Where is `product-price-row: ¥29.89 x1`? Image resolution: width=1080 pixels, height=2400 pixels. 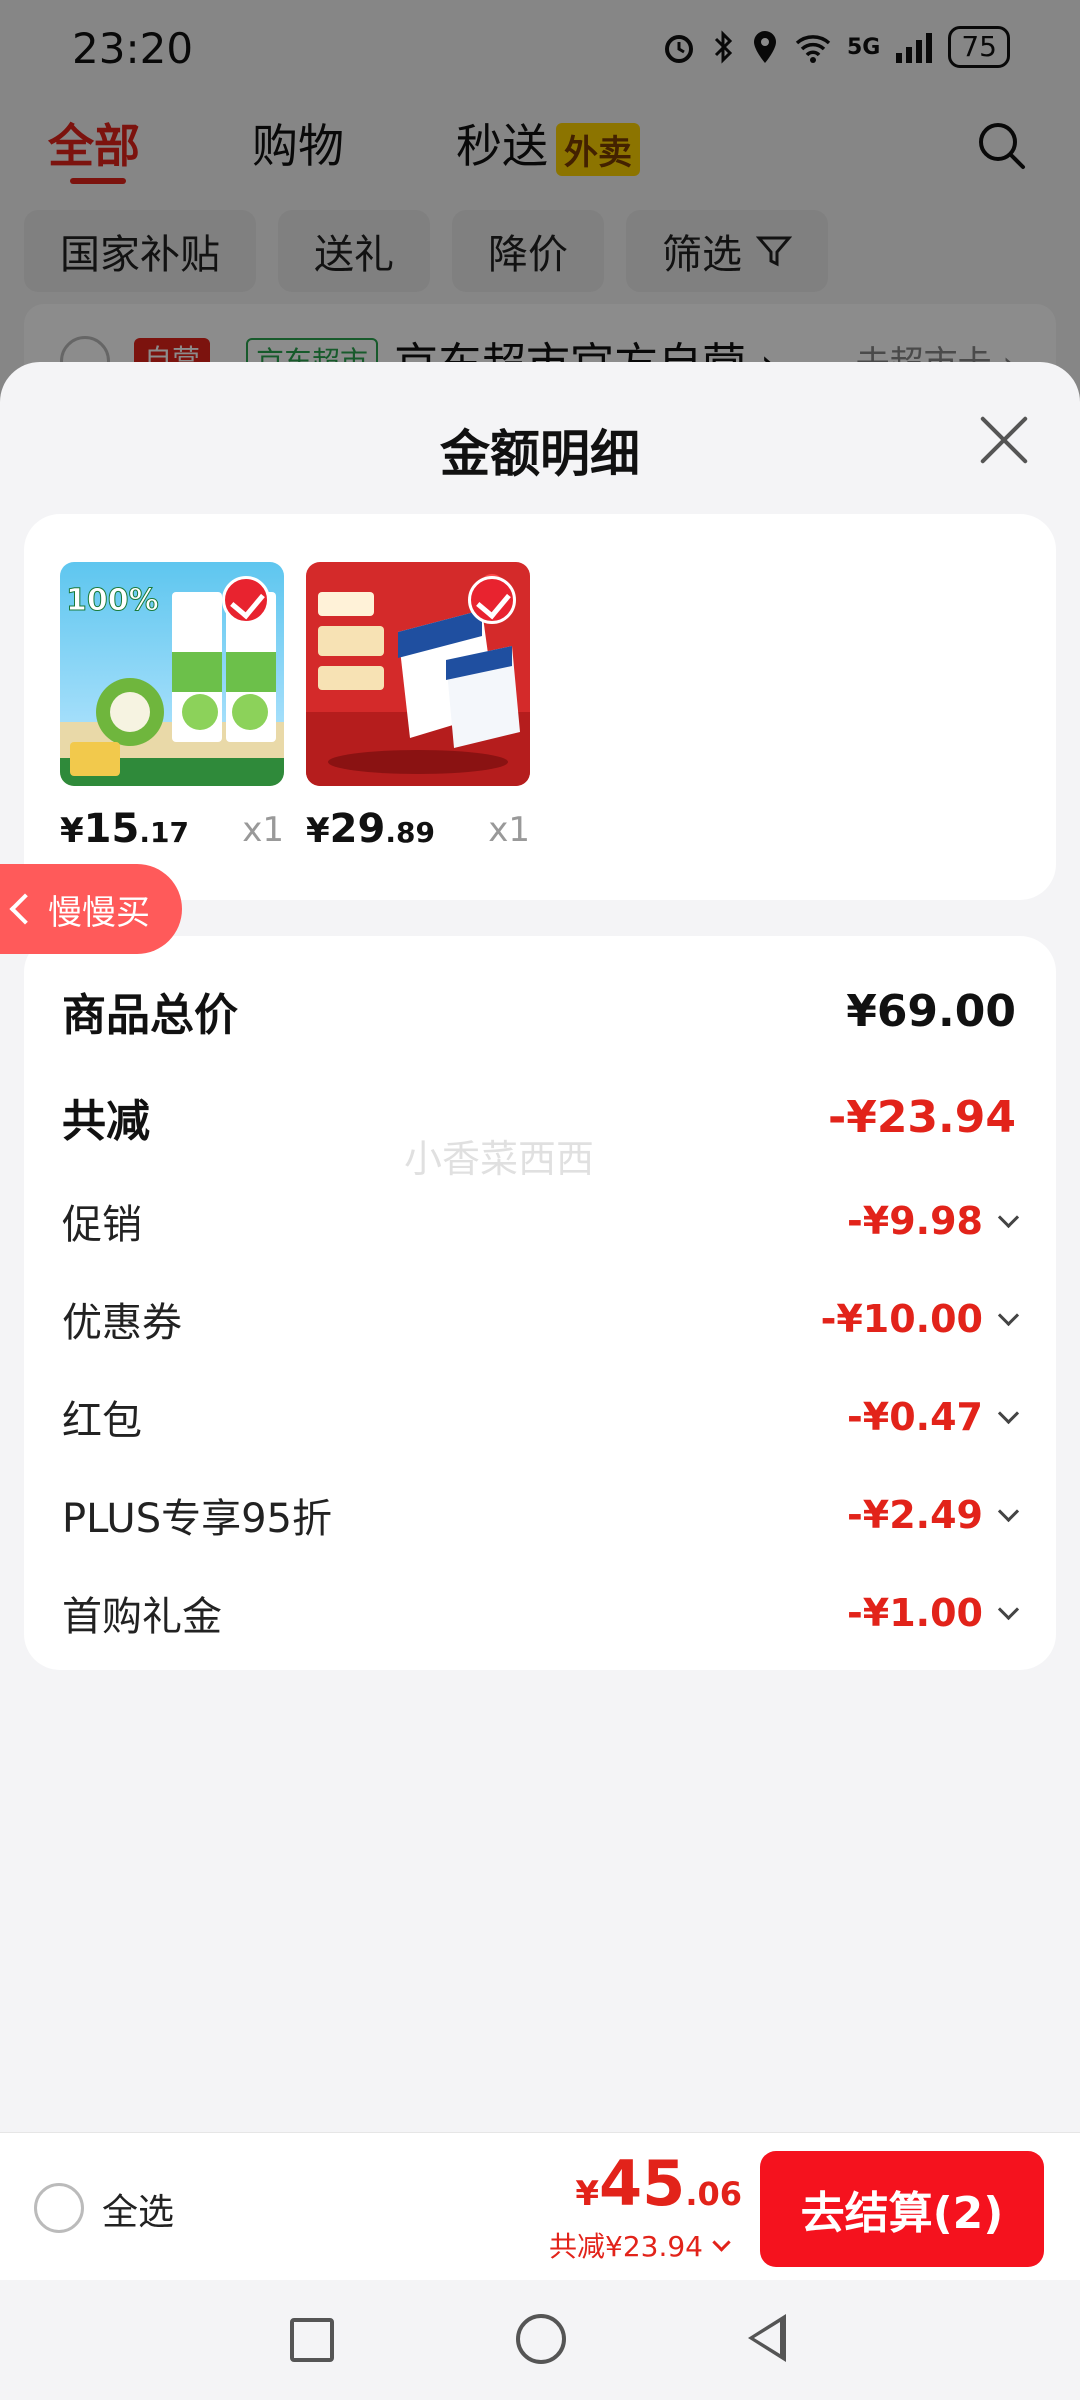 product-price-row: ¥29.89 x1 is located at coordinates (418, 831).